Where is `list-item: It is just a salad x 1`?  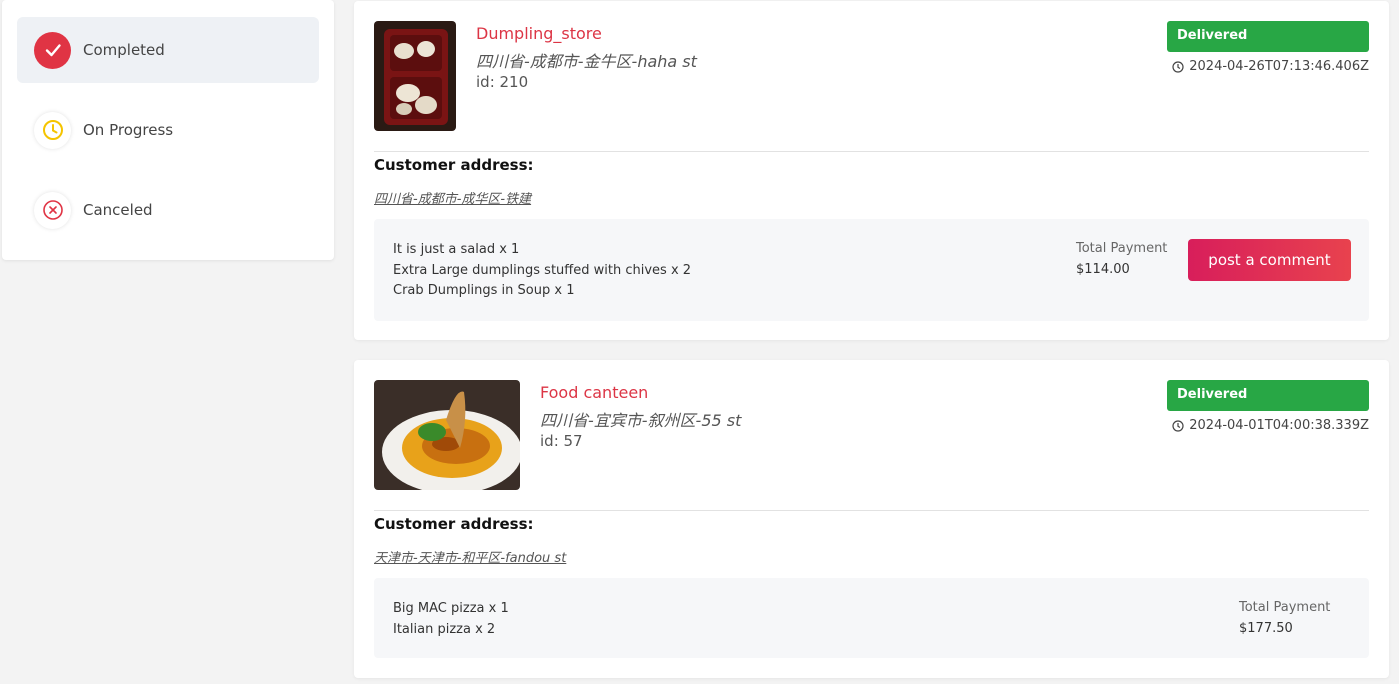 list-item: It is just a salad x 1 is located at coordinates (456, 249).